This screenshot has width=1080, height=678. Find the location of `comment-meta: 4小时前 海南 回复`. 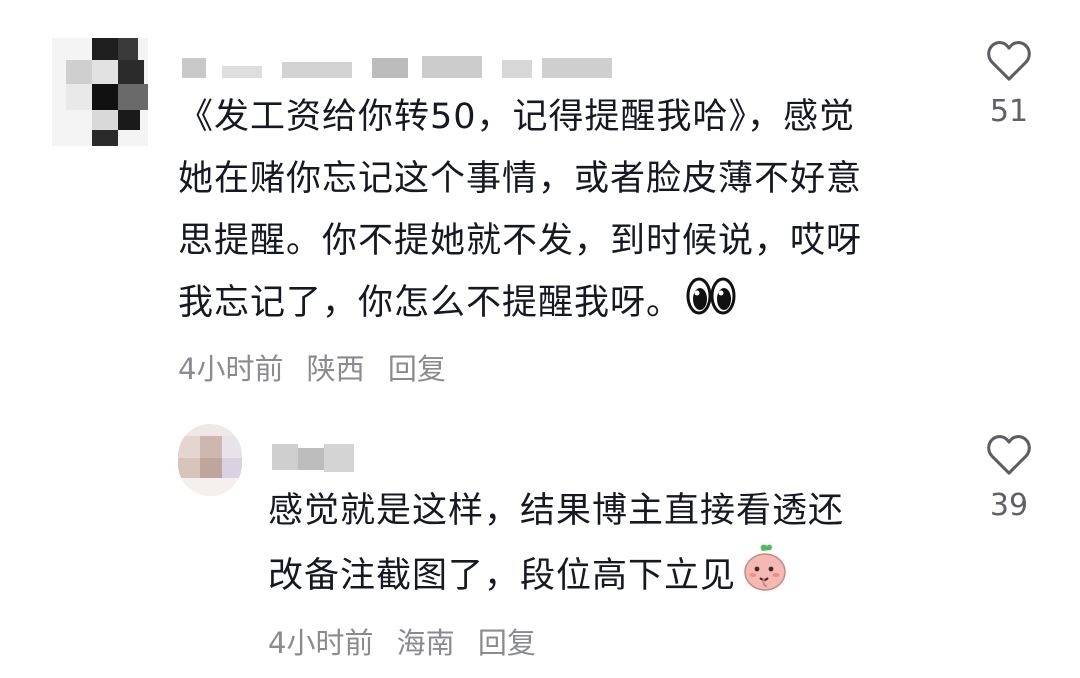

comment-meta: 4小时前 海南 回复 is located at coordinates (409, 641).